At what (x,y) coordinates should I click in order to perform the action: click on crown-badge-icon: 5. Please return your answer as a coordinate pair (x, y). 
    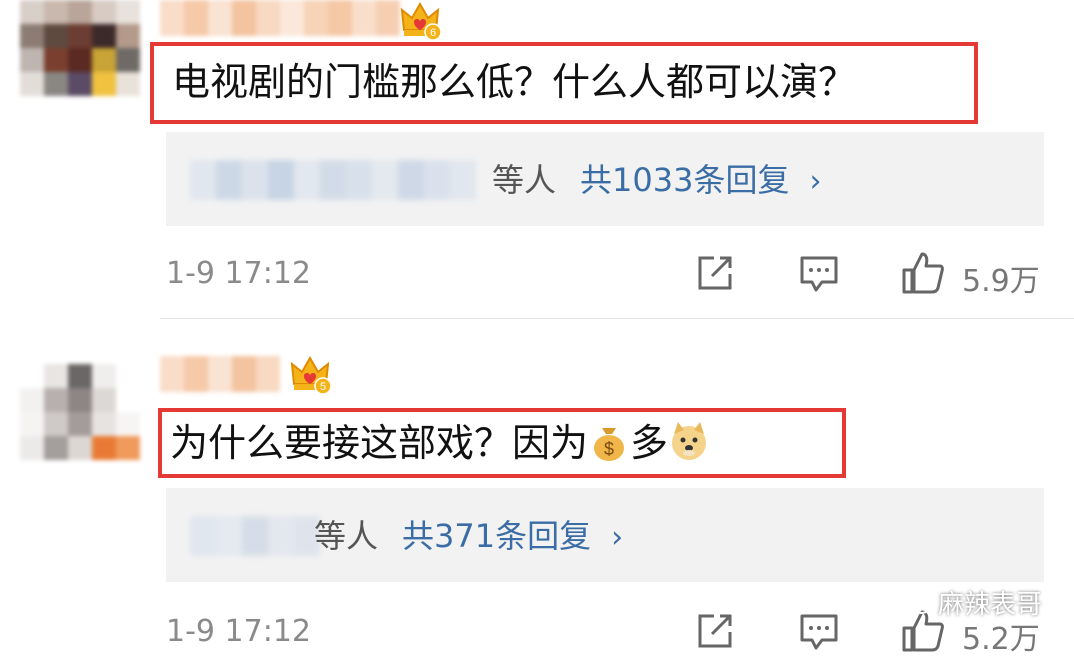
    Looking at the image, I should click on (311, 374).